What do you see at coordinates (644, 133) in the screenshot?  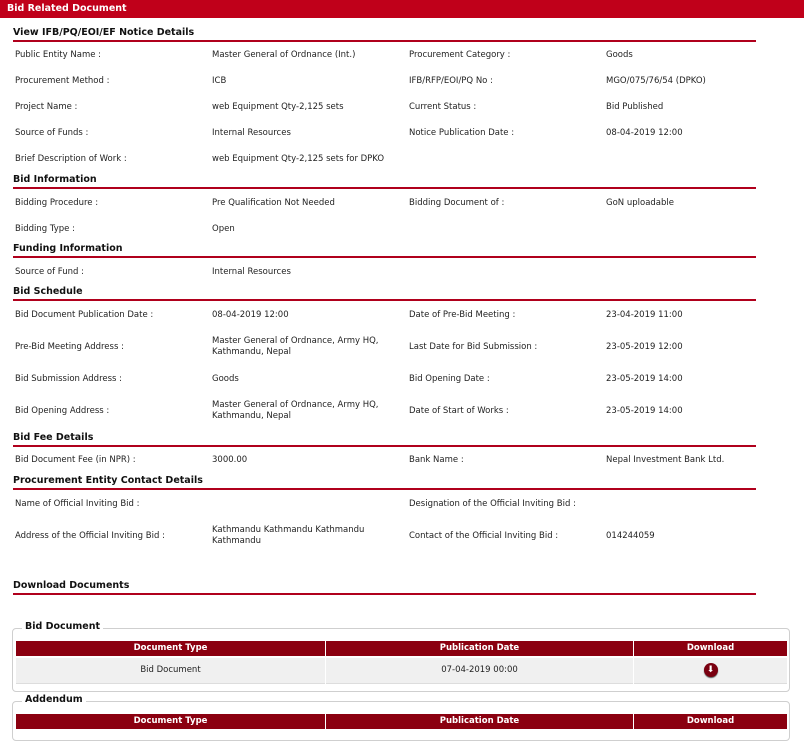 I see `notice-publication-date-value: 08-04-2019 12:00` at bounding box center [644, 133].